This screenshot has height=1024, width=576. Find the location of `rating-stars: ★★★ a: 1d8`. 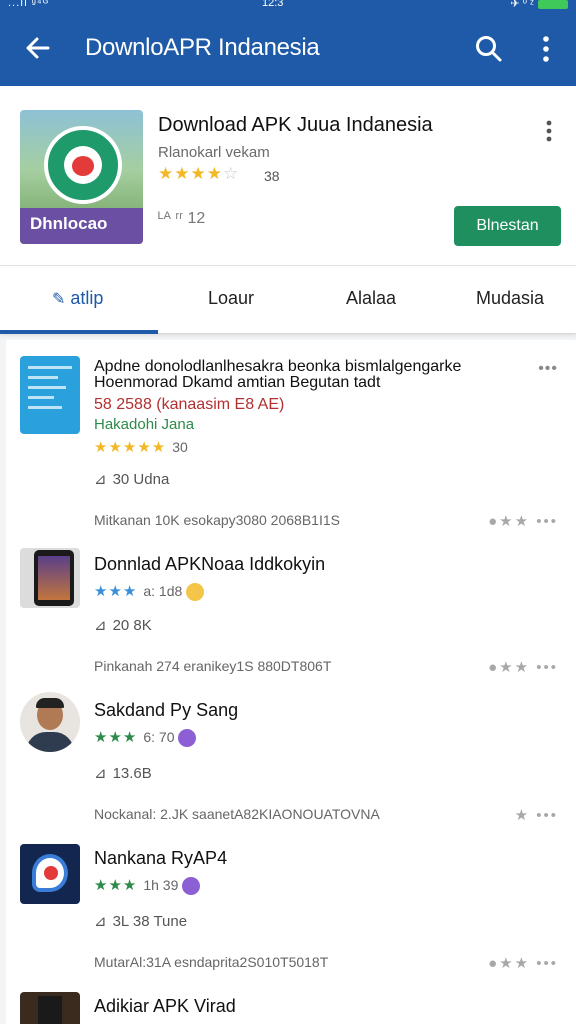

rating-stars: ★★★ a: 1d8 is located at coordinates (149, 592).